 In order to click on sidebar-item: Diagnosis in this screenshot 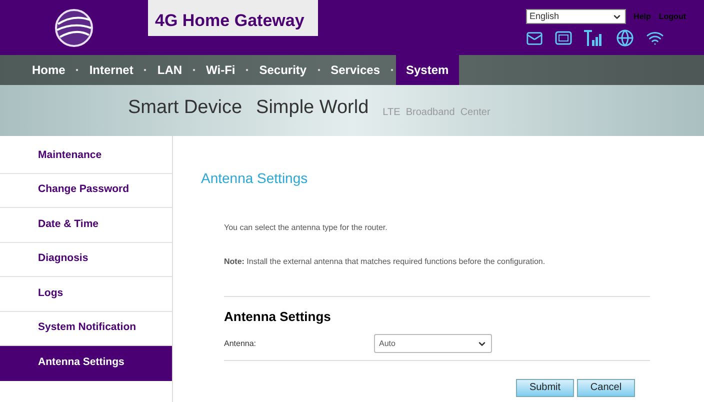, I will do `click(86, 259)`.